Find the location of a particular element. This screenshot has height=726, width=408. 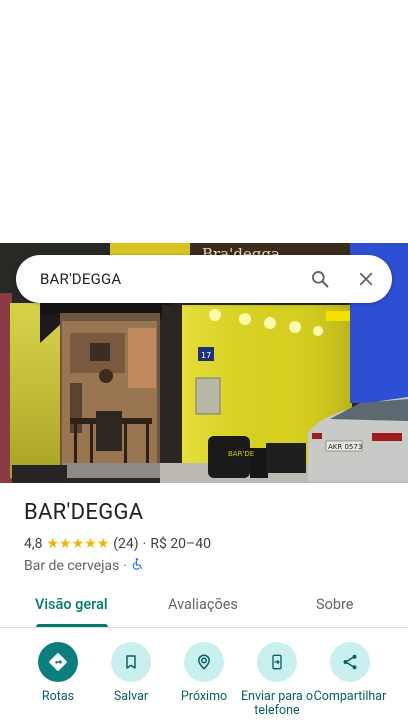

cooler-text: BAR'DE is located at coordinates (241, 454).